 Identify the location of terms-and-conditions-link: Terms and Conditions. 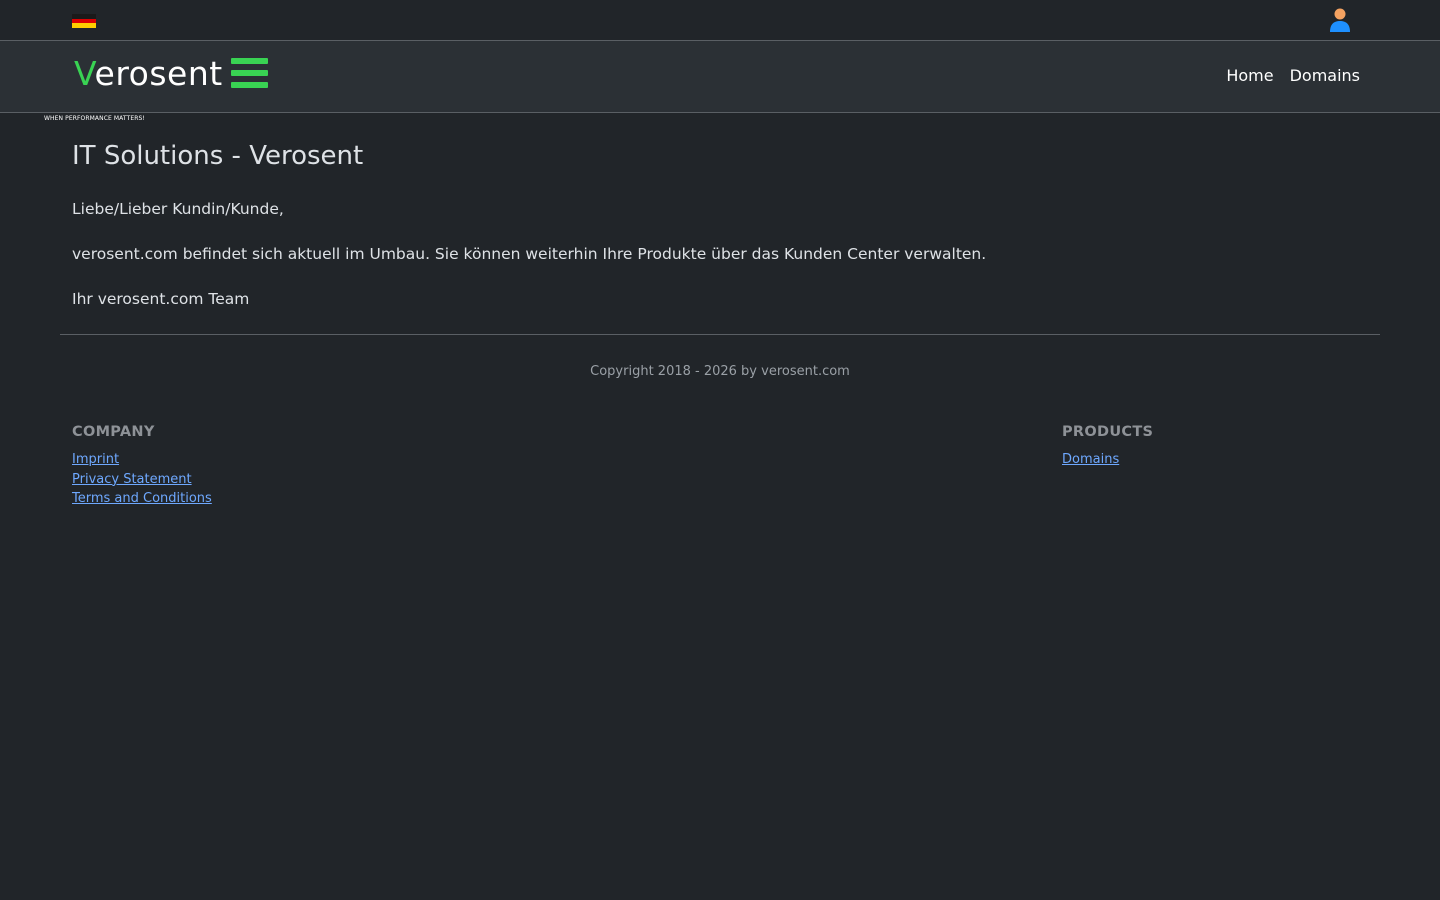
(142, 499).